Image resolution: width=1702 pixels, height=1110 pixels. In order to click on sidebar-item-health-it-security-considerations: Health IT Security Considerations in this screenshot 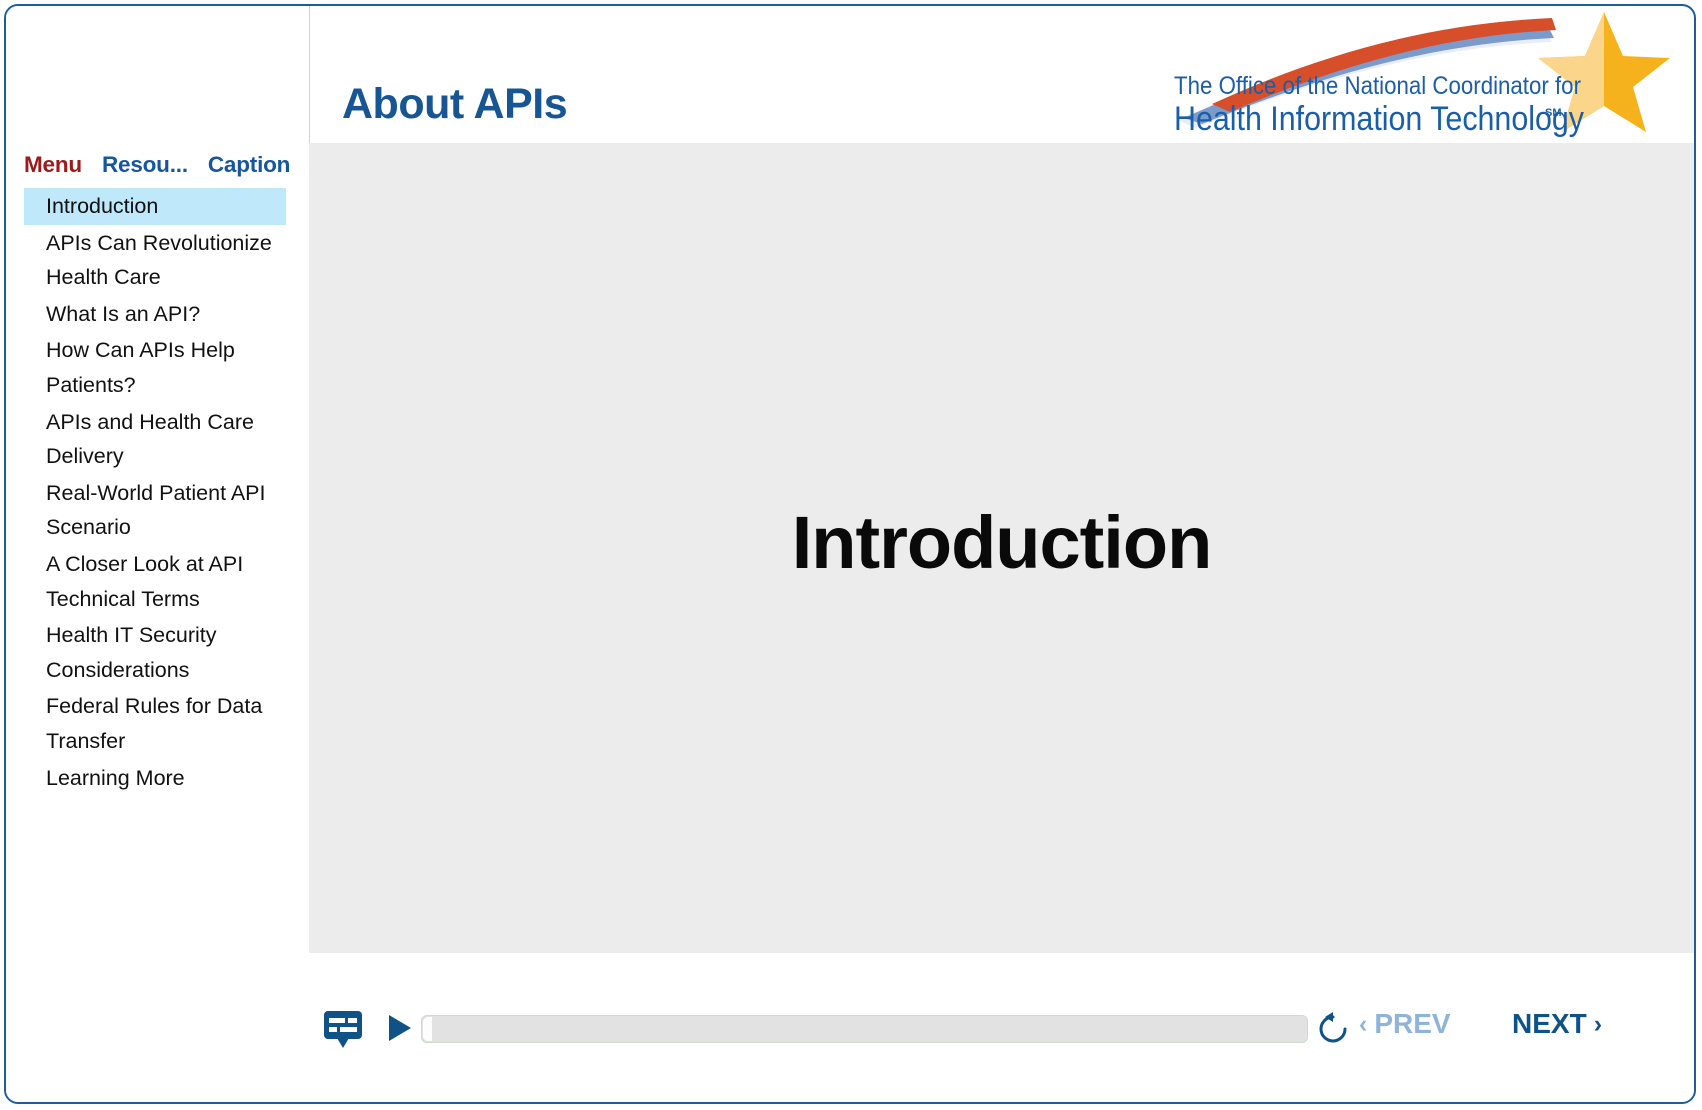, I will do `click(155, 652)`.